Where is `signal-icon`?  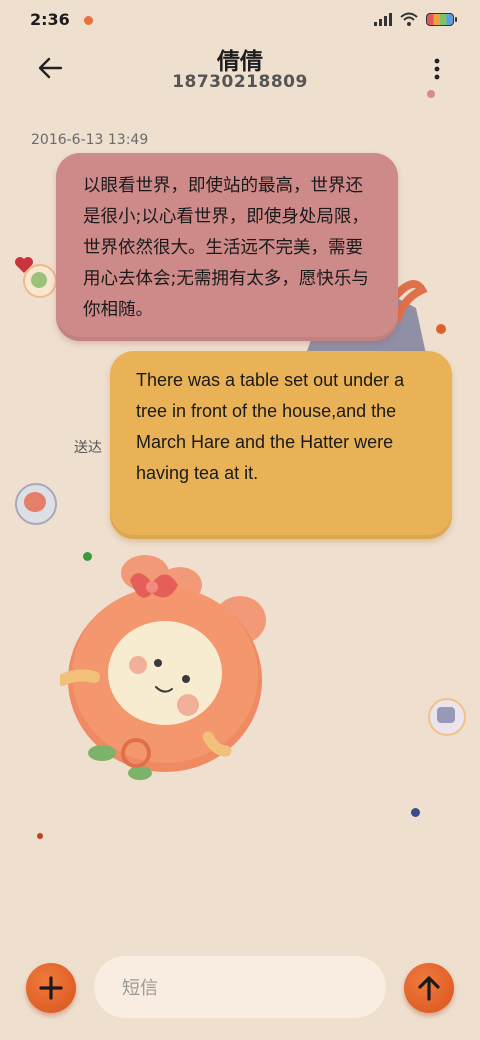
signal-icon is located at coordinates (383, 19).